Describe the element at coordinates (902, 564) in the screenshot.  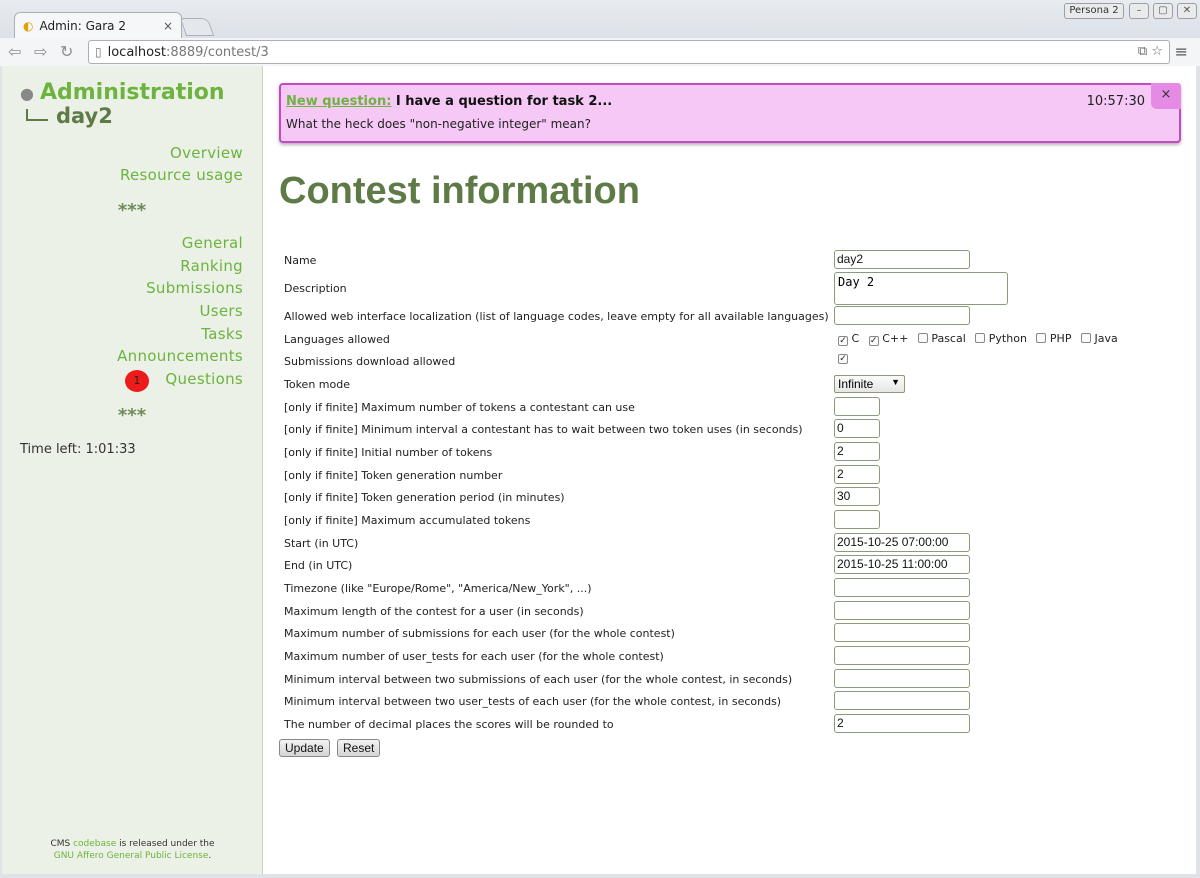
I see `end-input: 2015-10-25 11:00:00` at that location.